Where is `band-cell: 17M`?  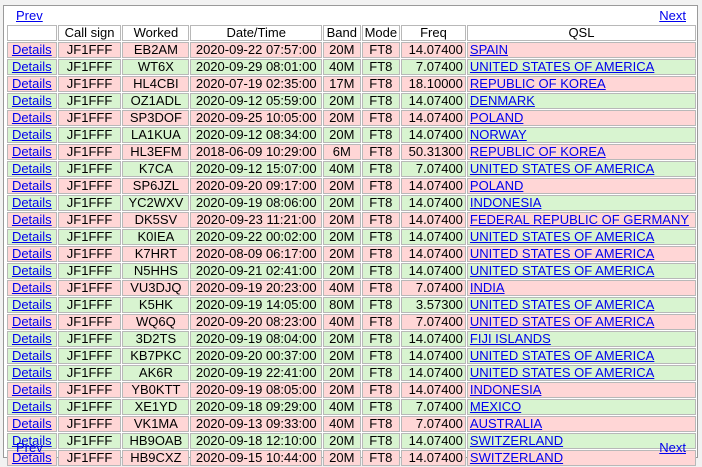
band-cell: 17M is located at coordinates (342, 84).